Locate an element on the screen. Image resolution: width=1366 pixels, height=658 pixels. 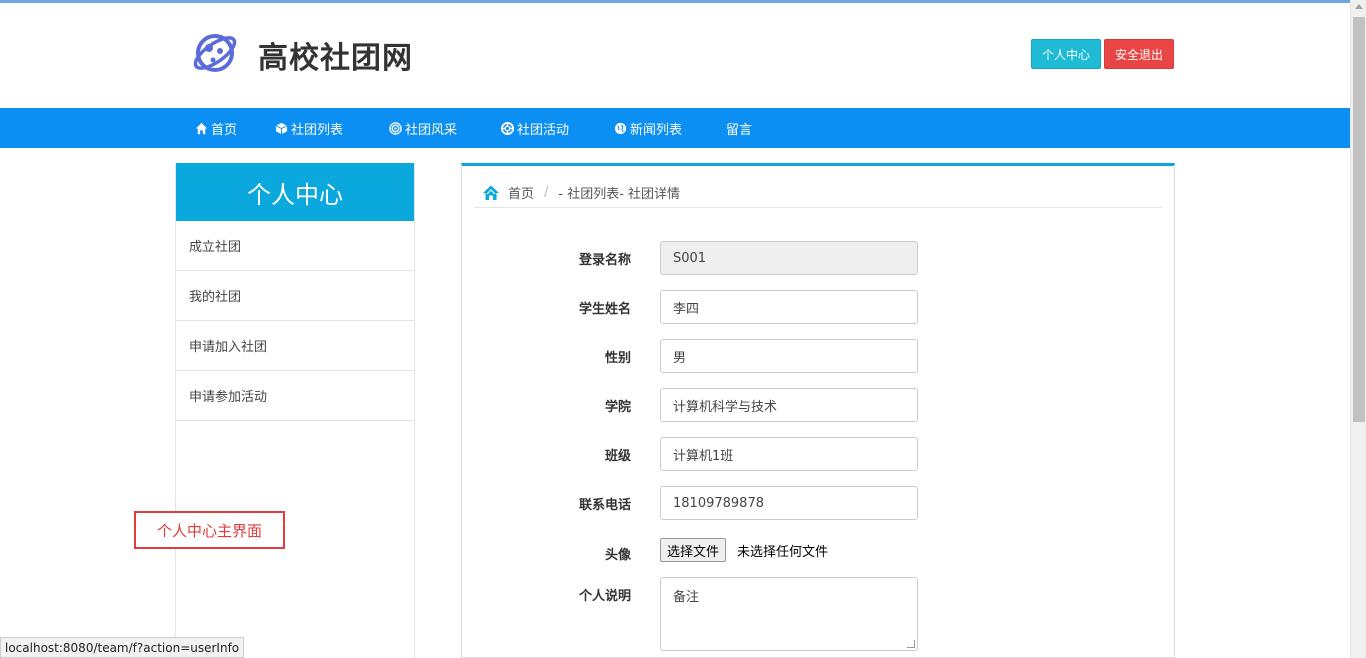
gender-input: 男 is located at coordinates (789, 356).